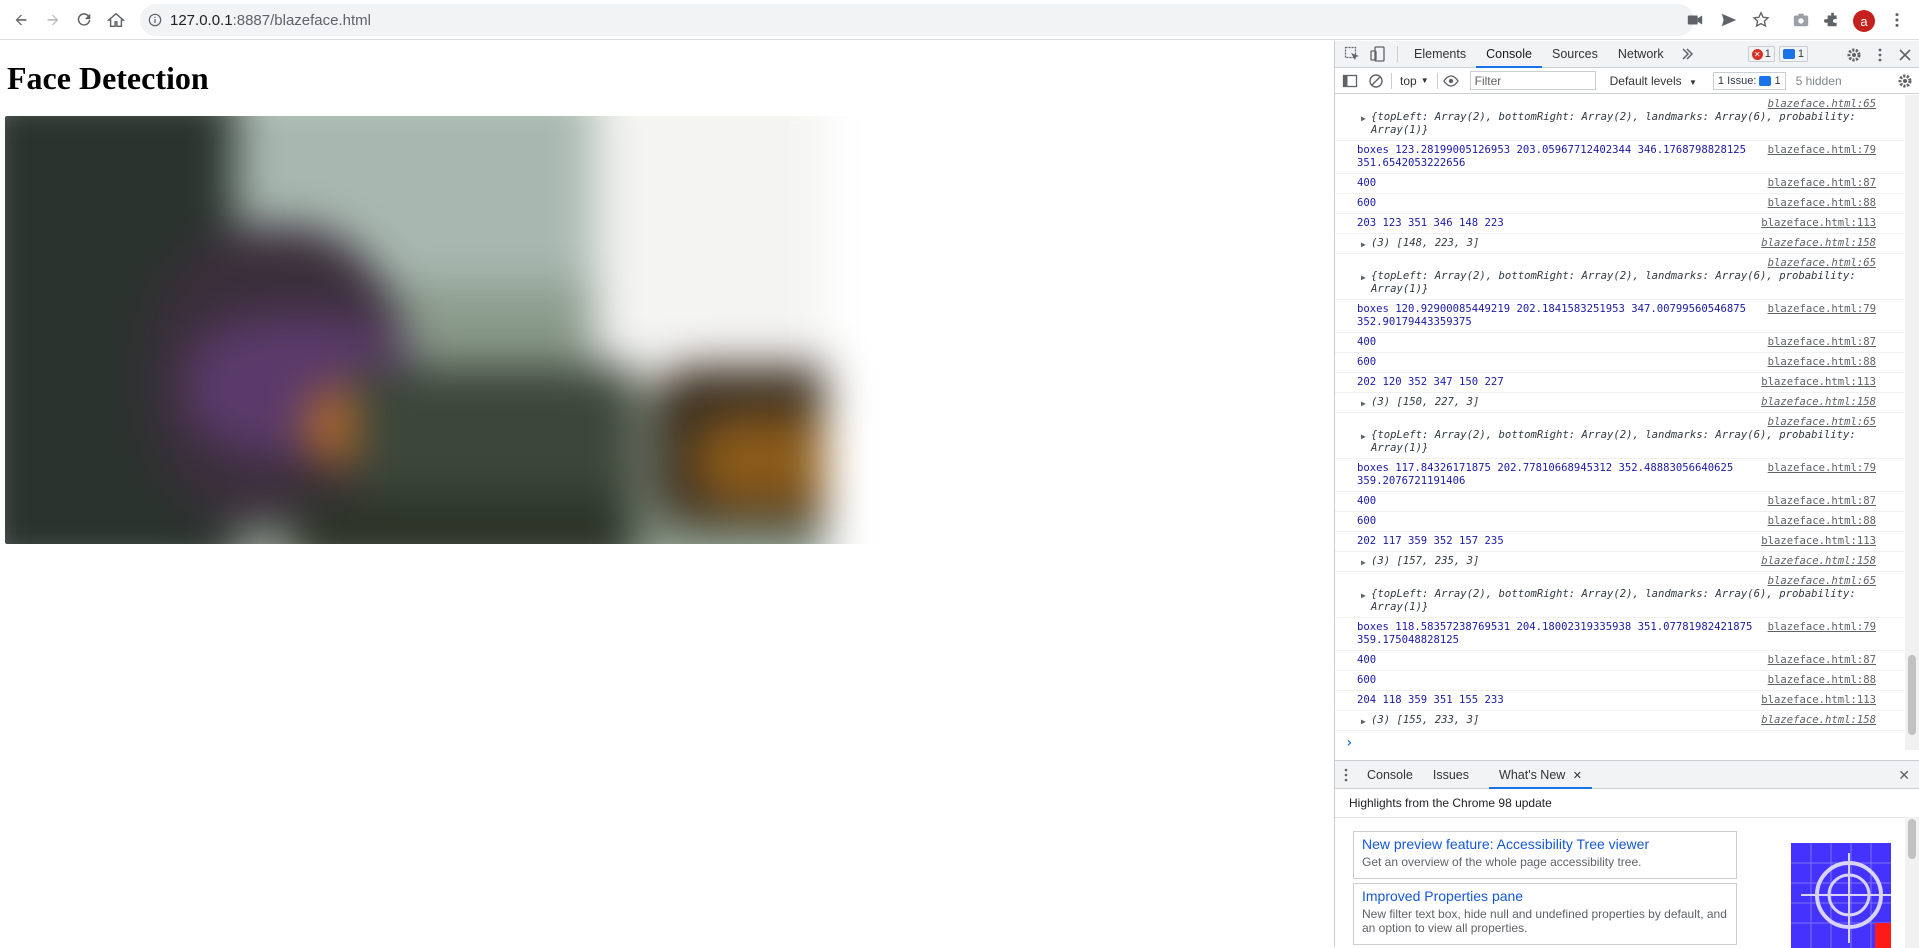 The width and height of the screenshot is (1919, 948). I want to click on console-object-row: ▶ blazeface.html:158 (3) [150, 227, 3], so click(1619, 403).